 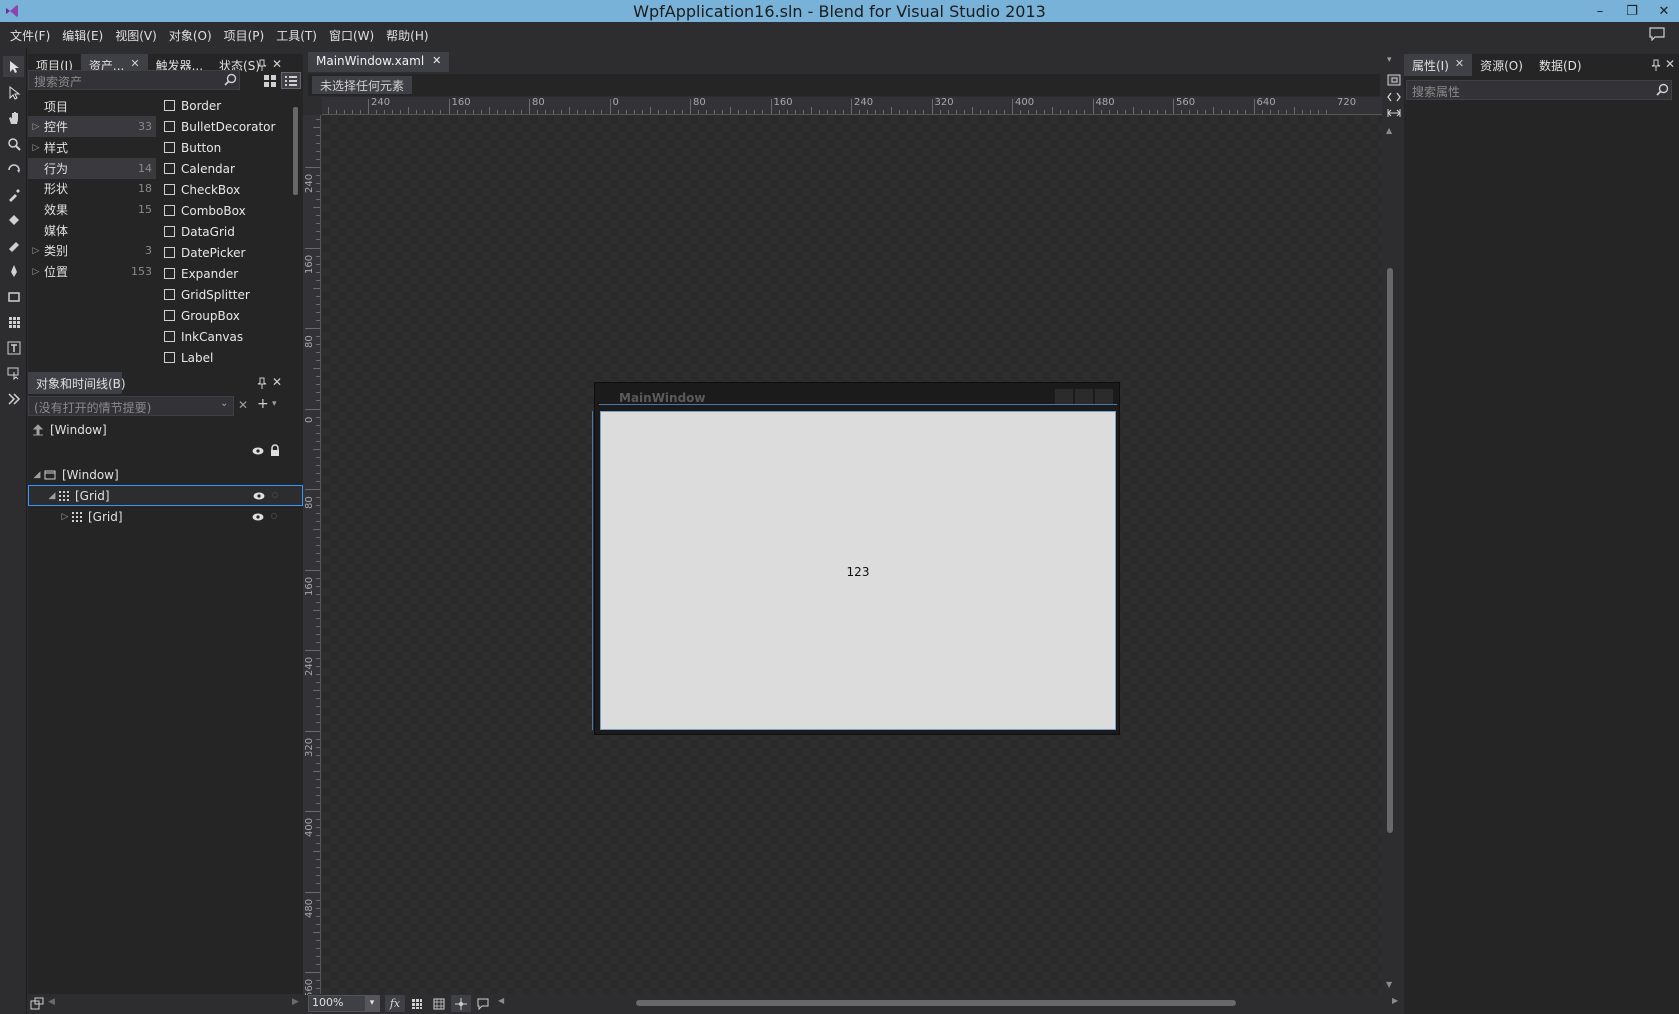 What do you see at coordinates (263, 404) in the screenshot?
I see `add-storyboard-icon: +` at bounding box center [263, 404].